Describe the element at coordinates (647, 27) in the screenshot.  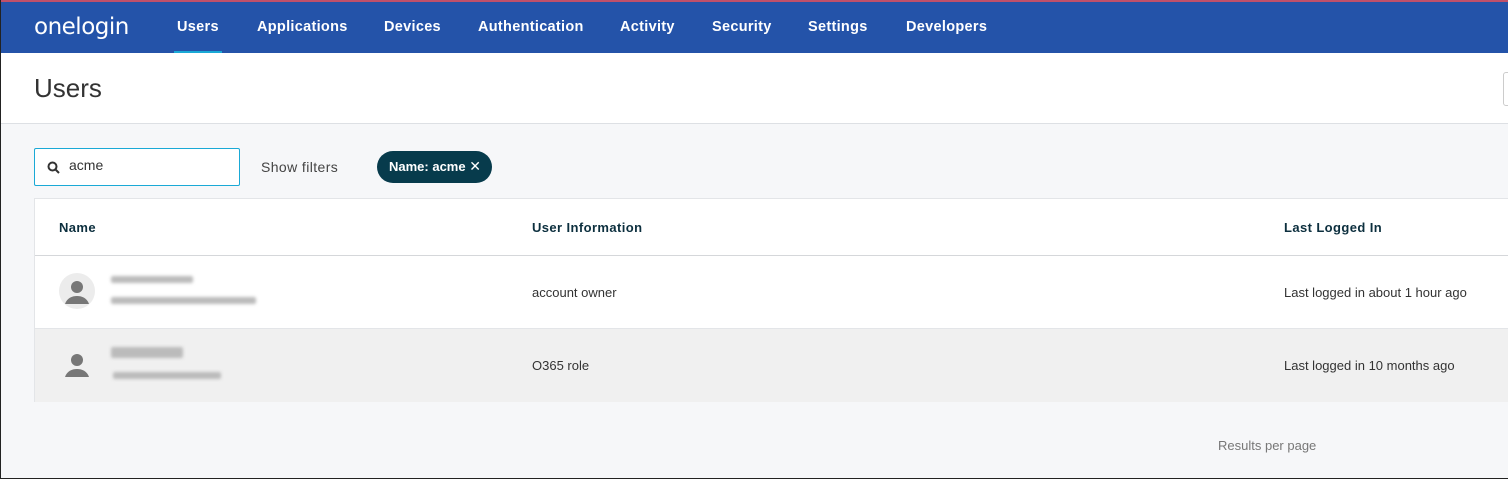
I see `nav-activity: Activity` at that location.